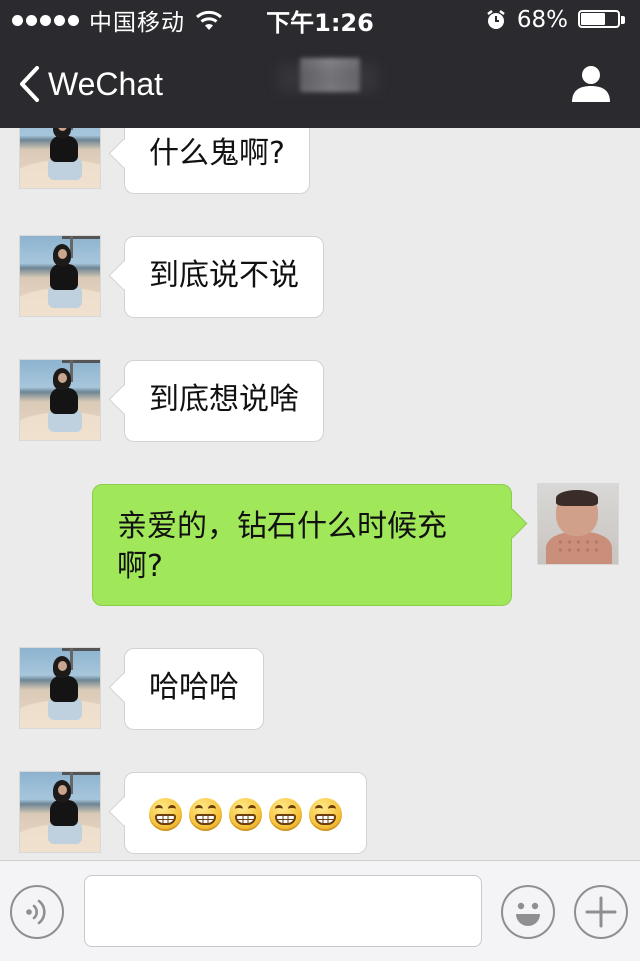 The height and width of the screenshot is (961, 640). Describe the element at coordinates (591, 84) in the screenshot. I see `profile-icon` at that location.